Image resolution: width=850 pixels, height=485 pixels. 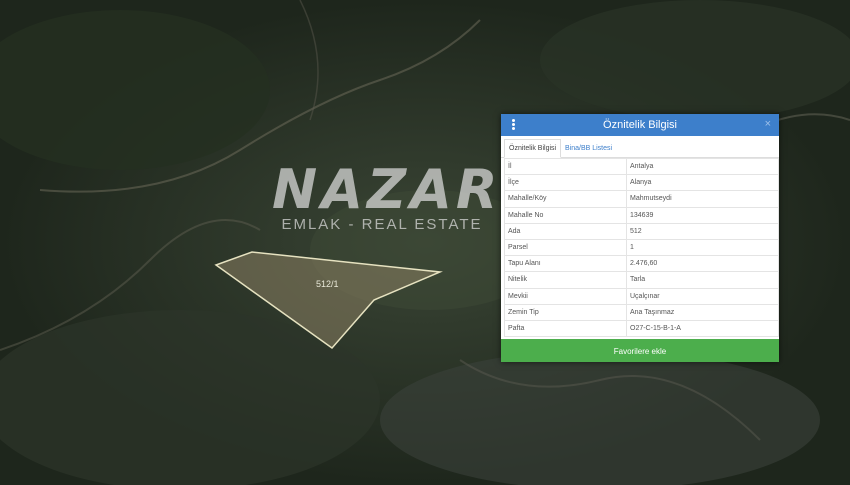 I want to click on table-row: Ada 512, so click(x=641, y=231).